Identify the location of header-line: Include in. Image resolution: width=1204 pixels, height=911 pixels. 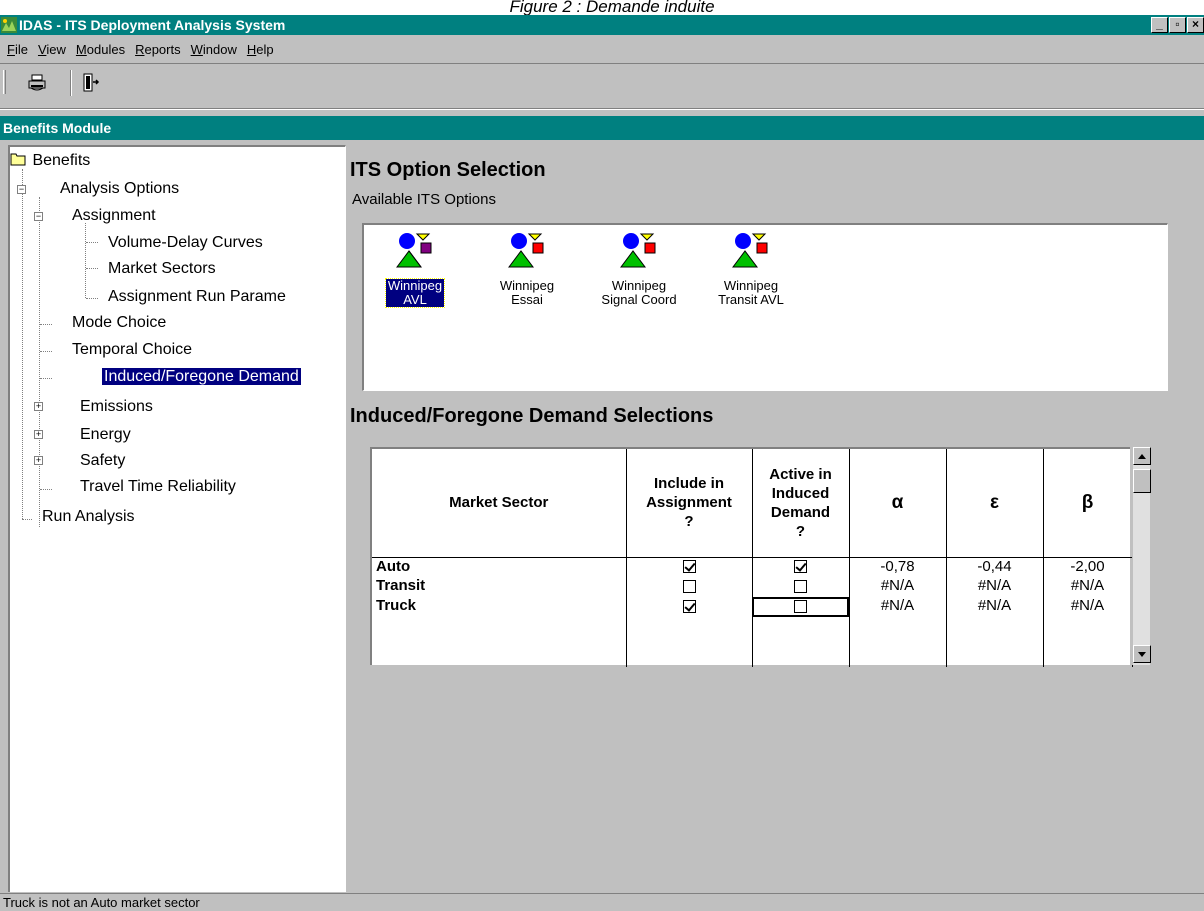
(688, 484).